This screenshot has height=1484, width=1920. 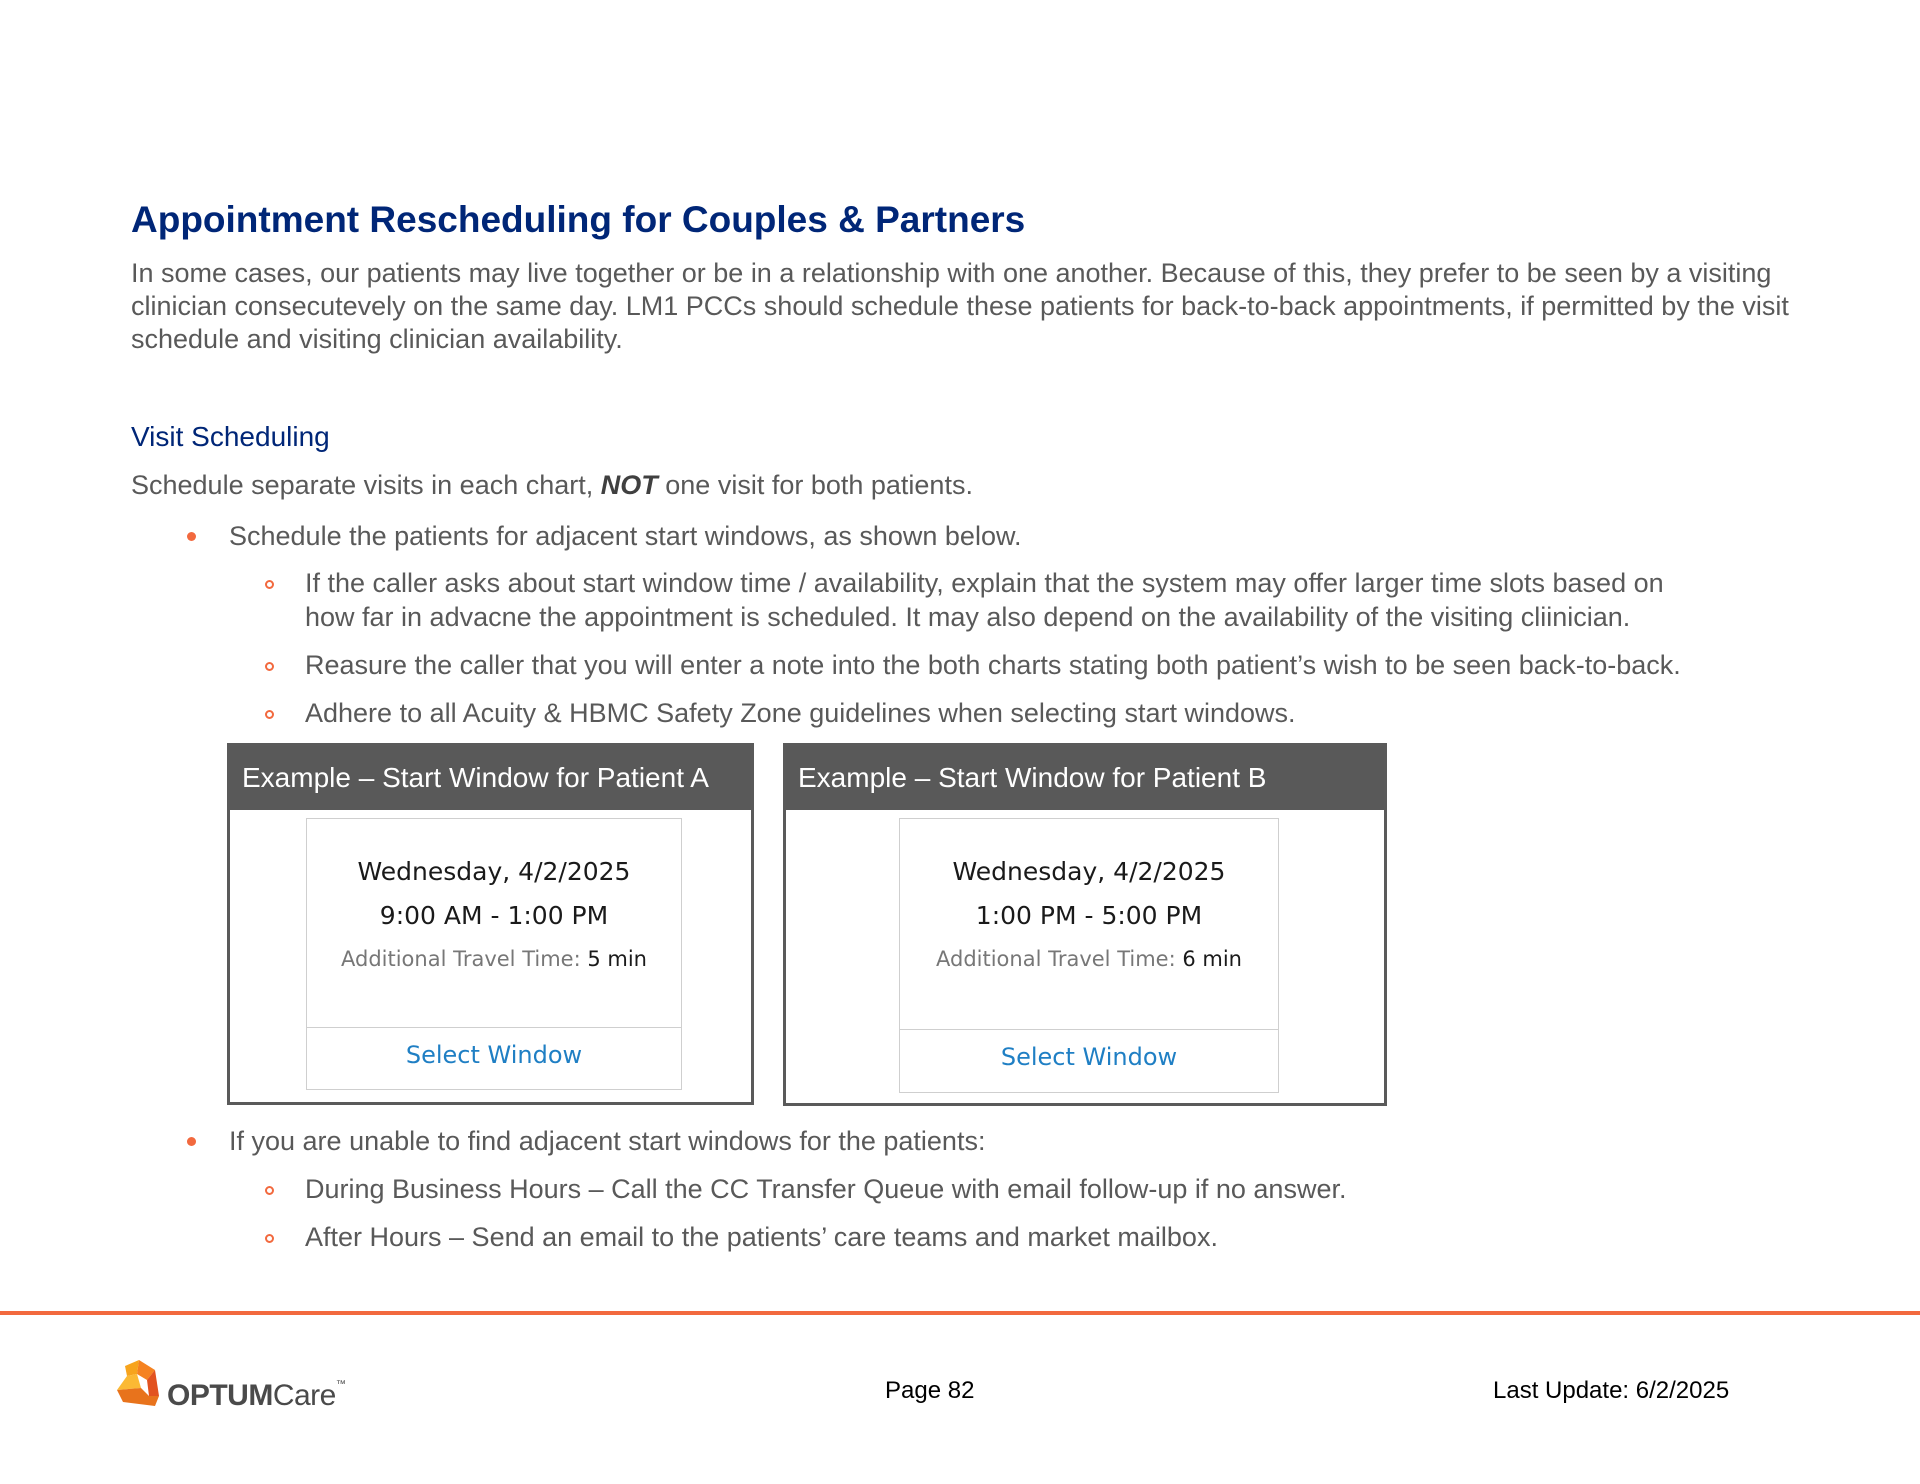 I want to click on example-card-header: Example – Start Window for Patient B, so click(x=1085, y=778).